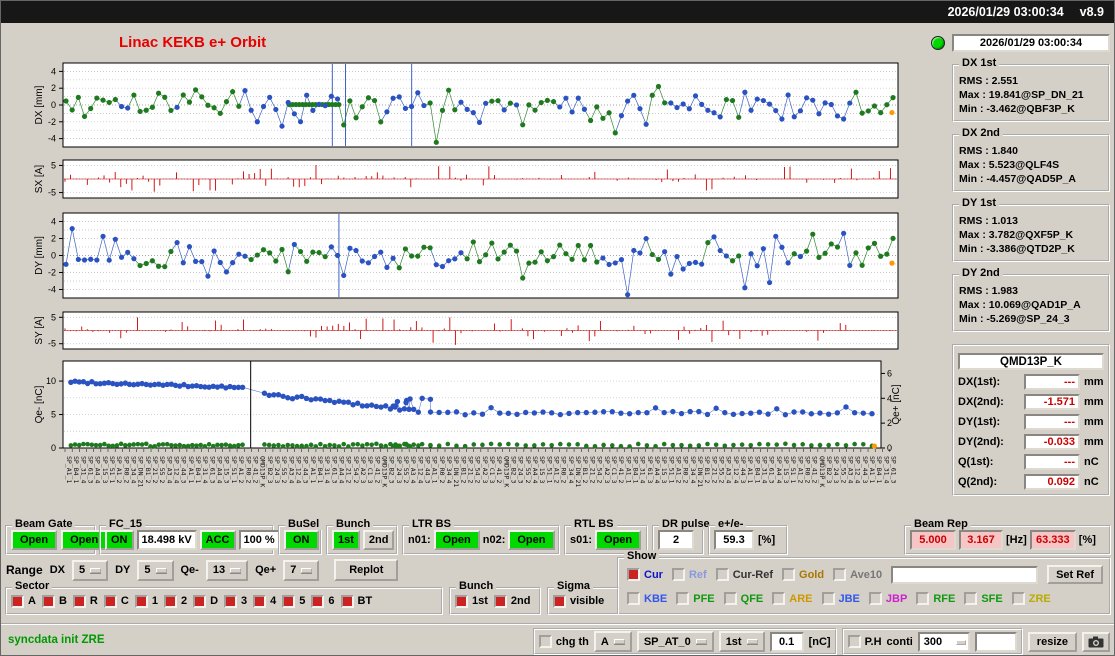 The image size is (1115, 656). Describe the element at coordinates (697, 574) in the screenshot. I see `checkbox-label: Ref` at that location.